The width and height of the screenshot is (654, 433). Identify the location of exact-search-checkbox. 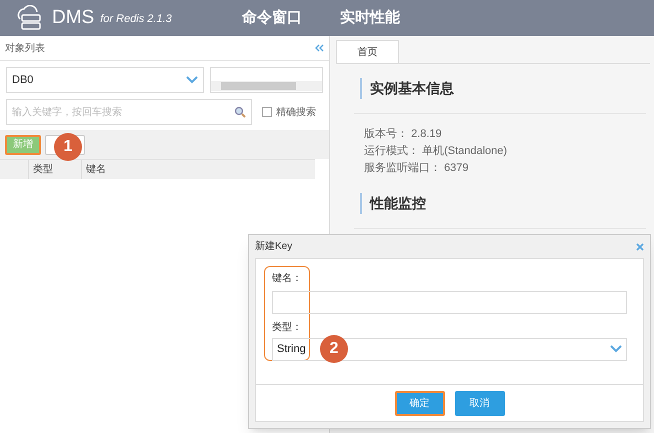
(267, 112).